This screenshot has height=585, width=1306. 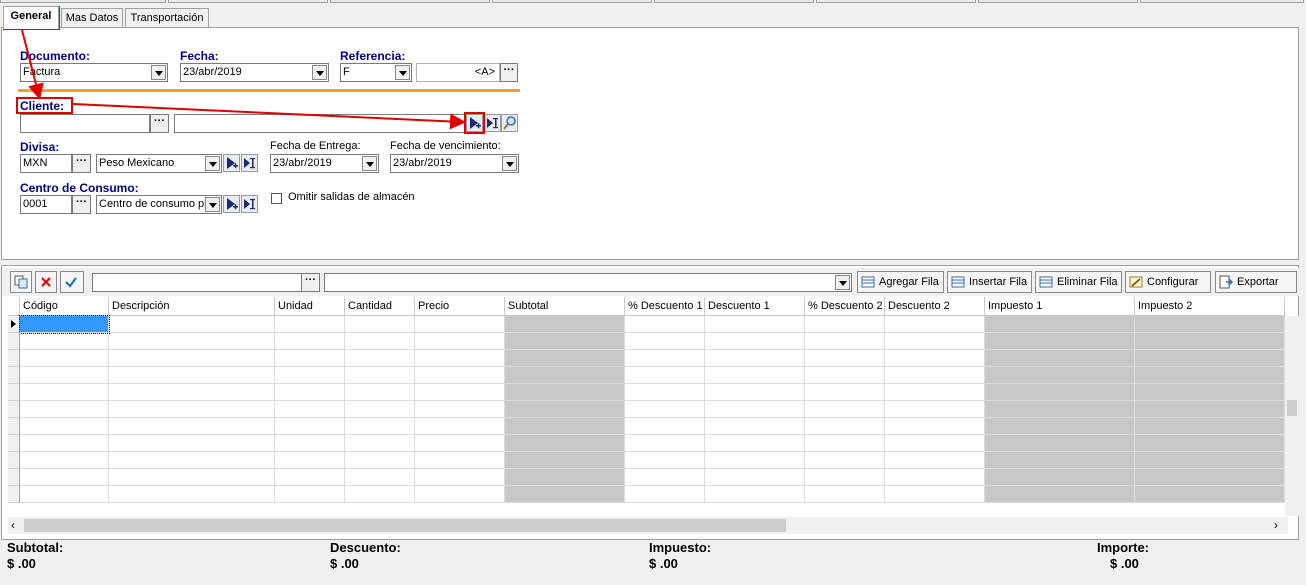 What do you see at coordinates (1276, 525) in the screenshot?
I see `scroll-right-icon: ›` at bounding box center [1276, 525].